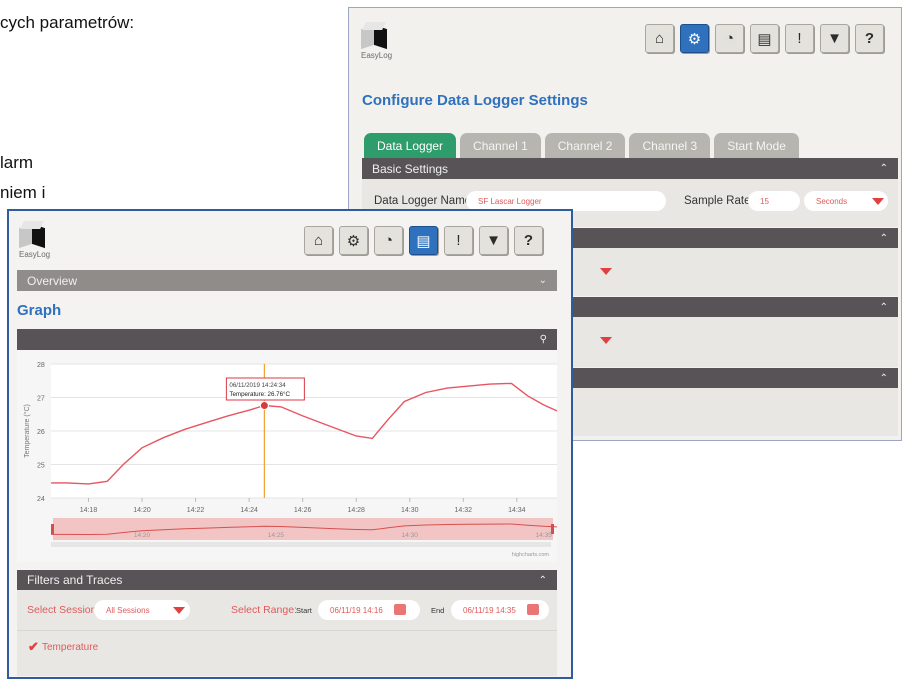 Image resolution: width=903 pixels, height=679 pixels. Describe the element at coordinates (41, 399) in the screenshot. I see `y-tick-label: 27` at that location.